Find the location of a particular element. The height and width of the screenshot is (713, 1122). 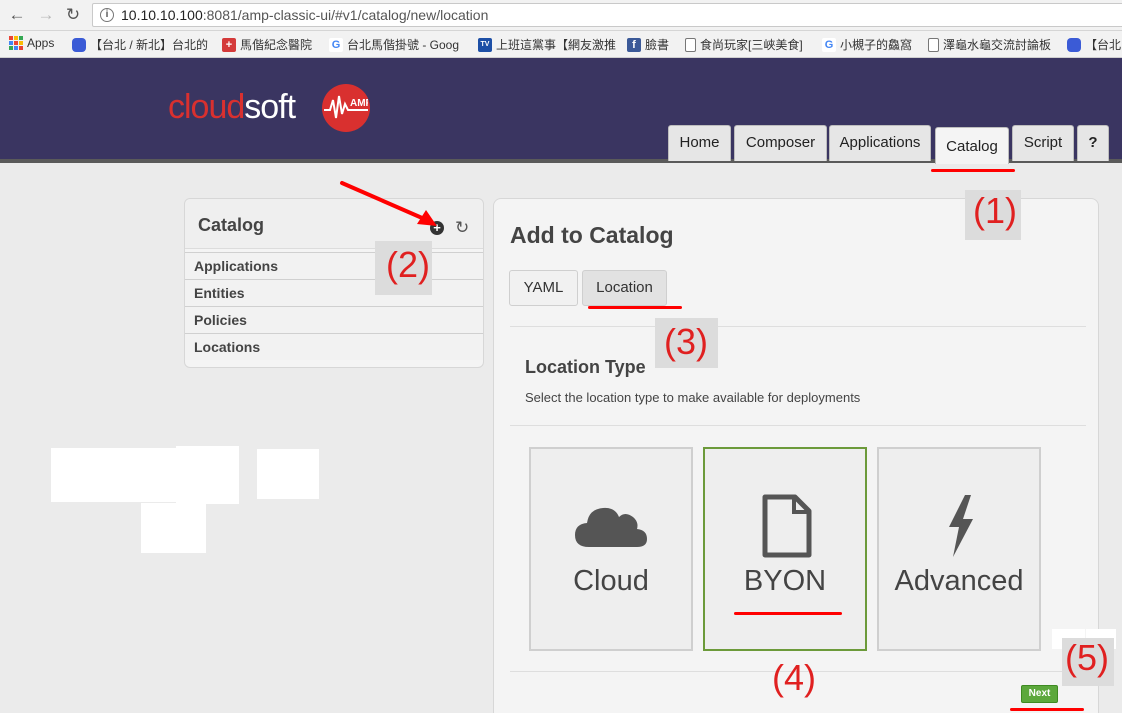

bookmark-item: 【台北 / 新北】台北的 is located at coordinates (140, 44).